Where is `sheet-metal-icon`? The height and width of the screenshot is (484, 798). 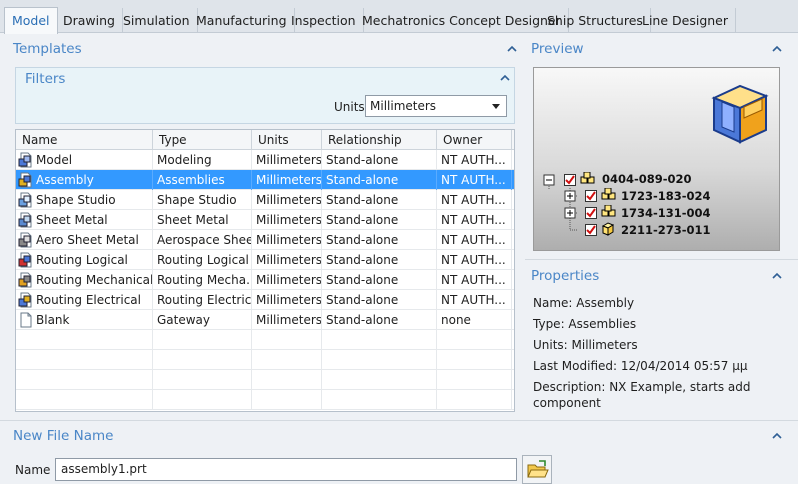 sheet-metal-icon is located at coordinates (25, 220).